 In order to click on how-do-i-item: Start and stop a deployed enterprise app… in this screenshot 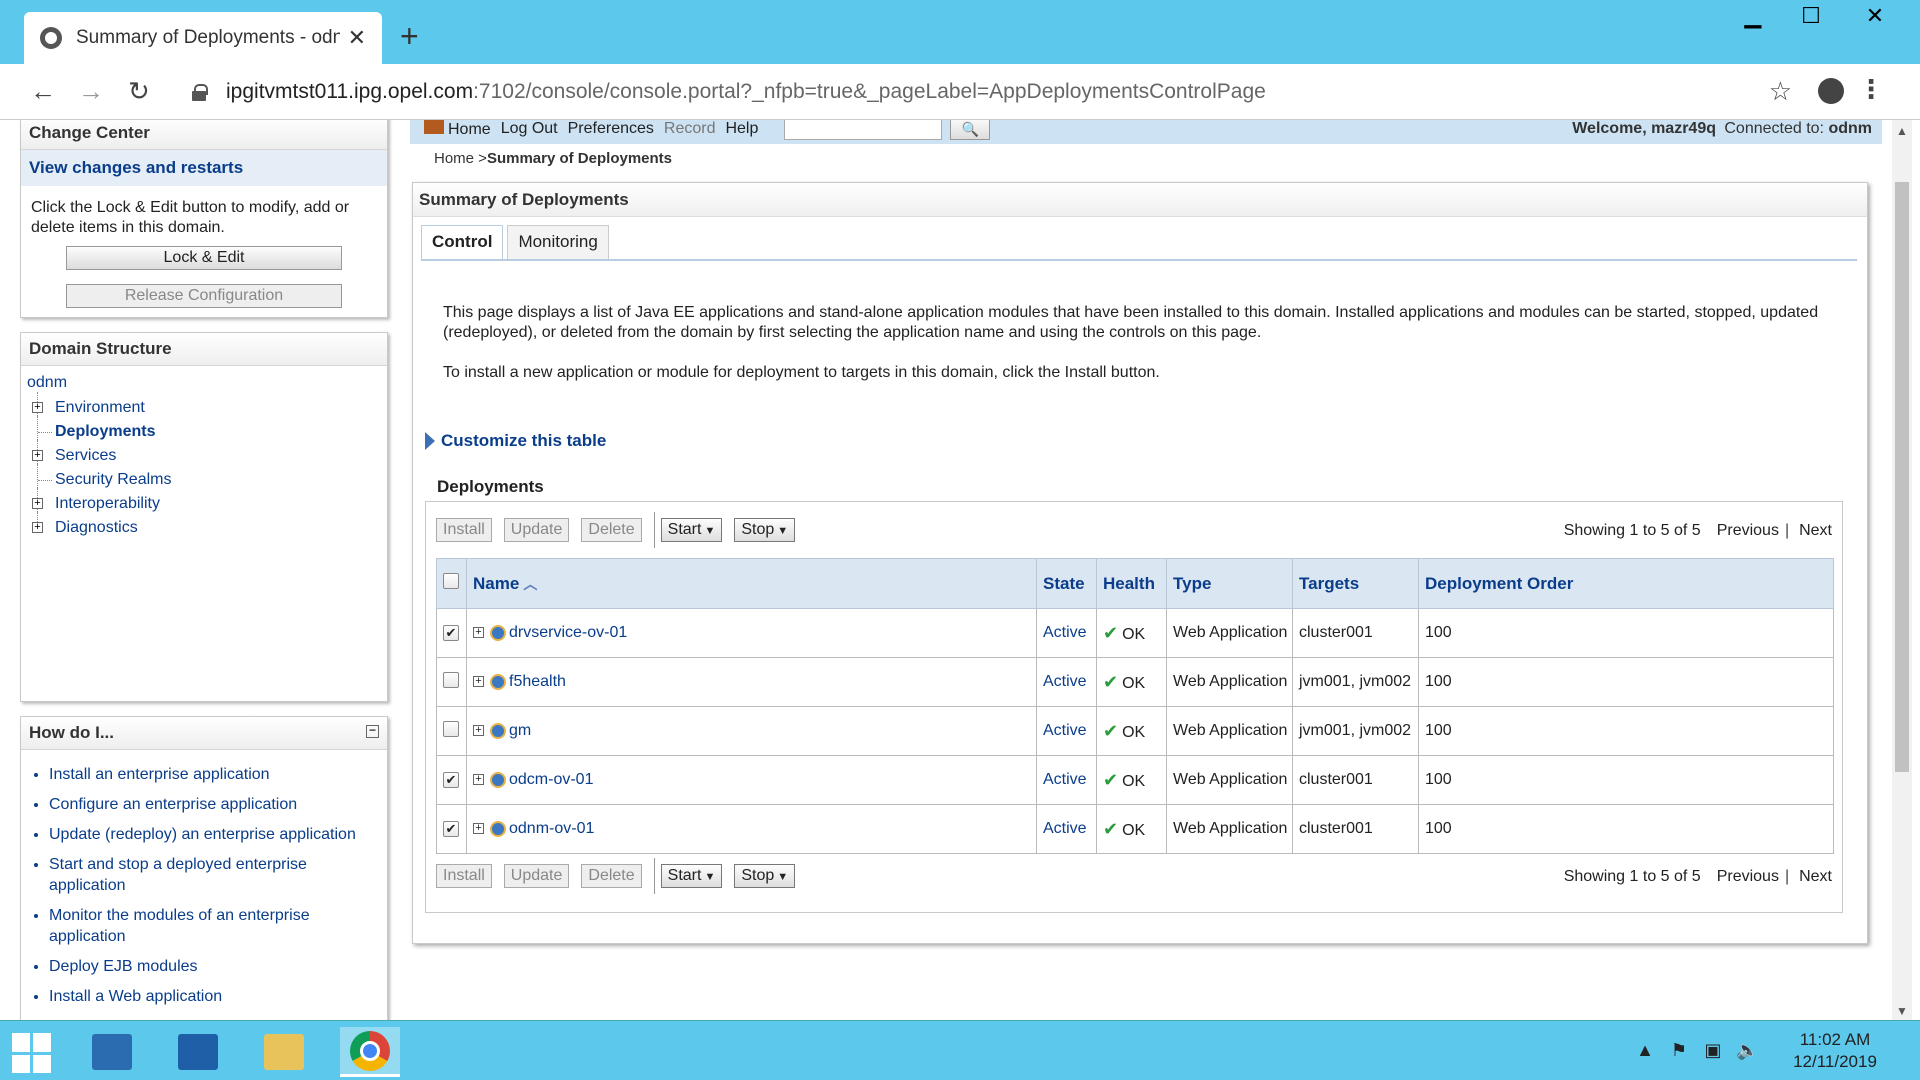, I will do `click(213, 875)`.